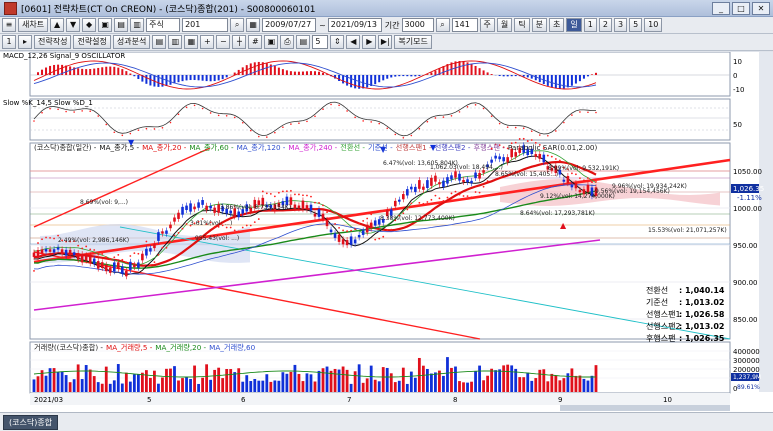 This screenshot has height=431, width=773. What do you see at coordinates (369, 42) in the screenshot?
I see `play-icon: ▶` at bounding box center [369, 42].